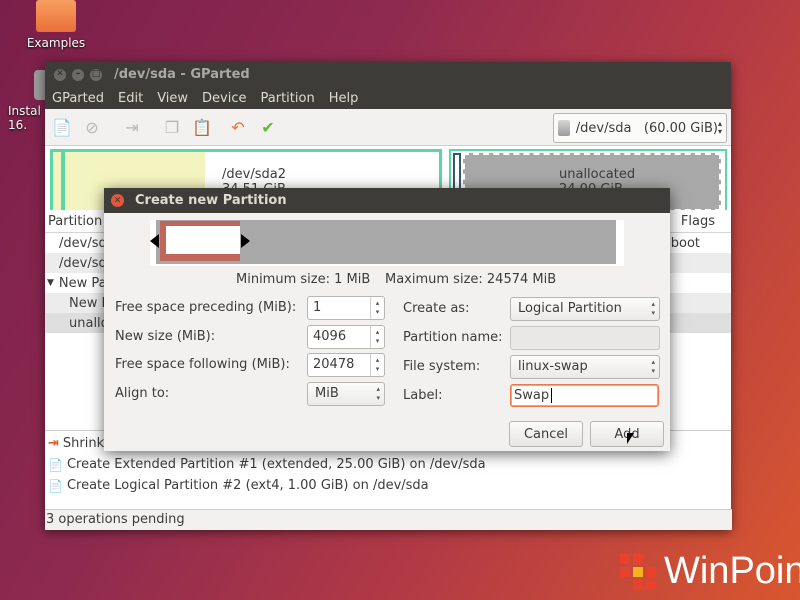  Describe the element at coordinates (423, 395) in the screenshot. I see `label-label: Label:` at that location.